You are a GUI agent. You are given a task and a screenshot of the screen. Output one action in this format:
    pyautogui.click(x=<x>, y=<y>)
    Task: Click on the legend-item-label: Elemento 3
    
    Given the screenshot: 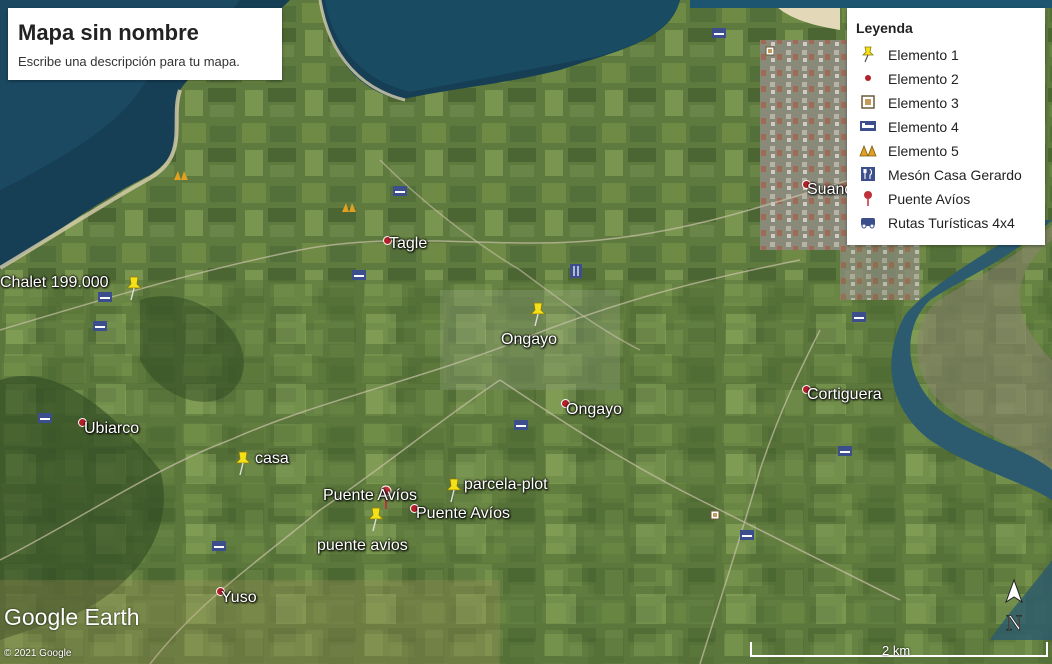 What is the action you would take?
    pyautogui.click(x=923, y=103)
    